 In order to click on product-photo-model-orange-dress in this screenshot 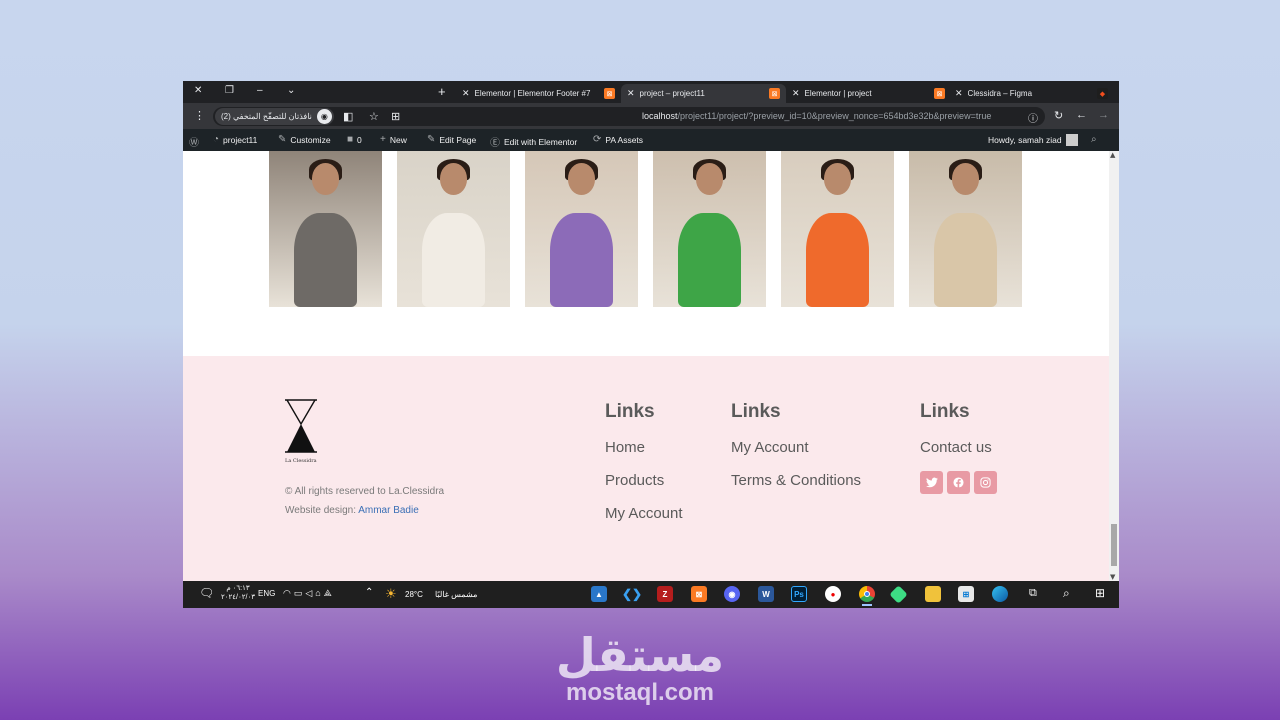, I will do `click(837, 229)`.